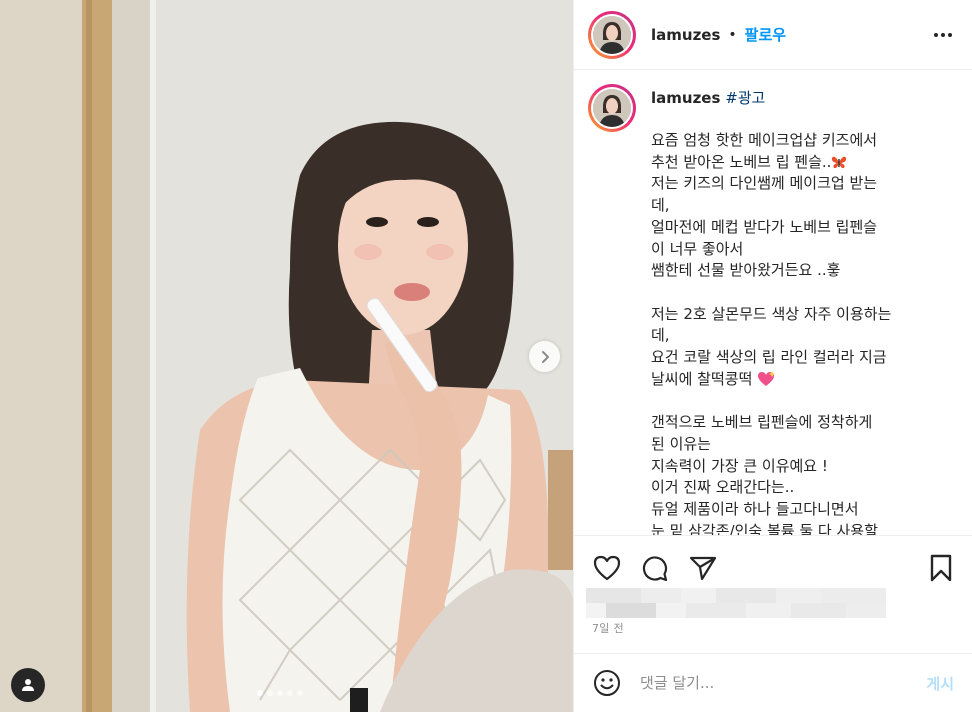 The width and height of the screenshot is (972, 712). Describe the element at coordinates (765, 34) in the screenshot. I see `follow-button: 팔로우` at that location.